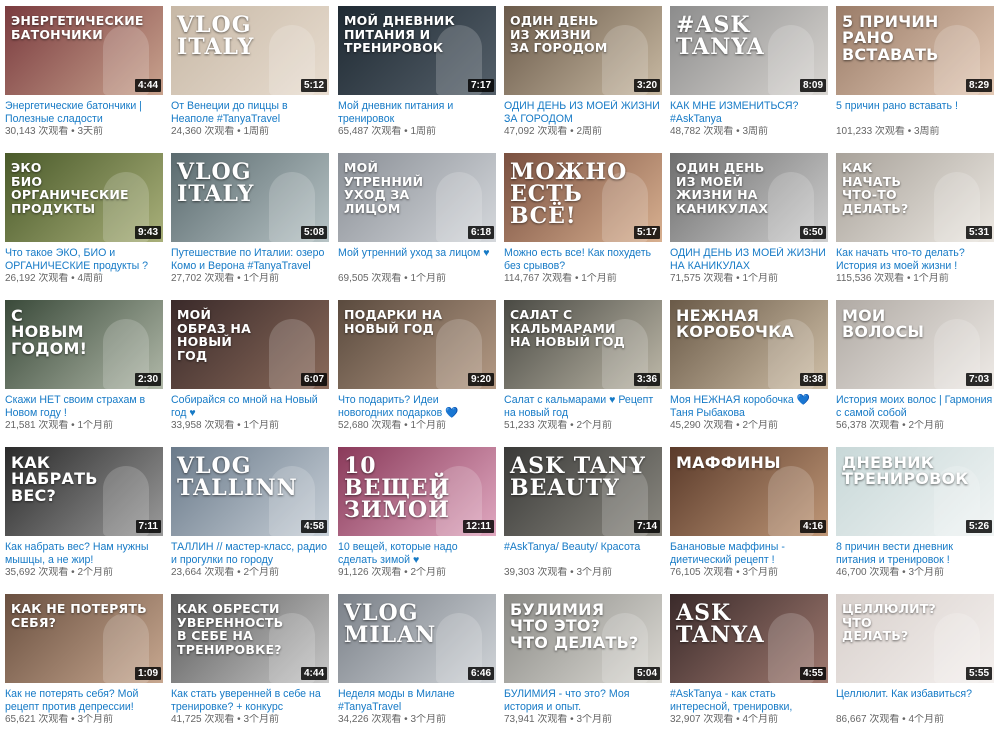 The image size is (999, 739). Describe the element at coordinates (583, 701) in the screenshot. I see `video-title-link: БУЛИМИЯ - что это? Моя история и опыт.` at that location.